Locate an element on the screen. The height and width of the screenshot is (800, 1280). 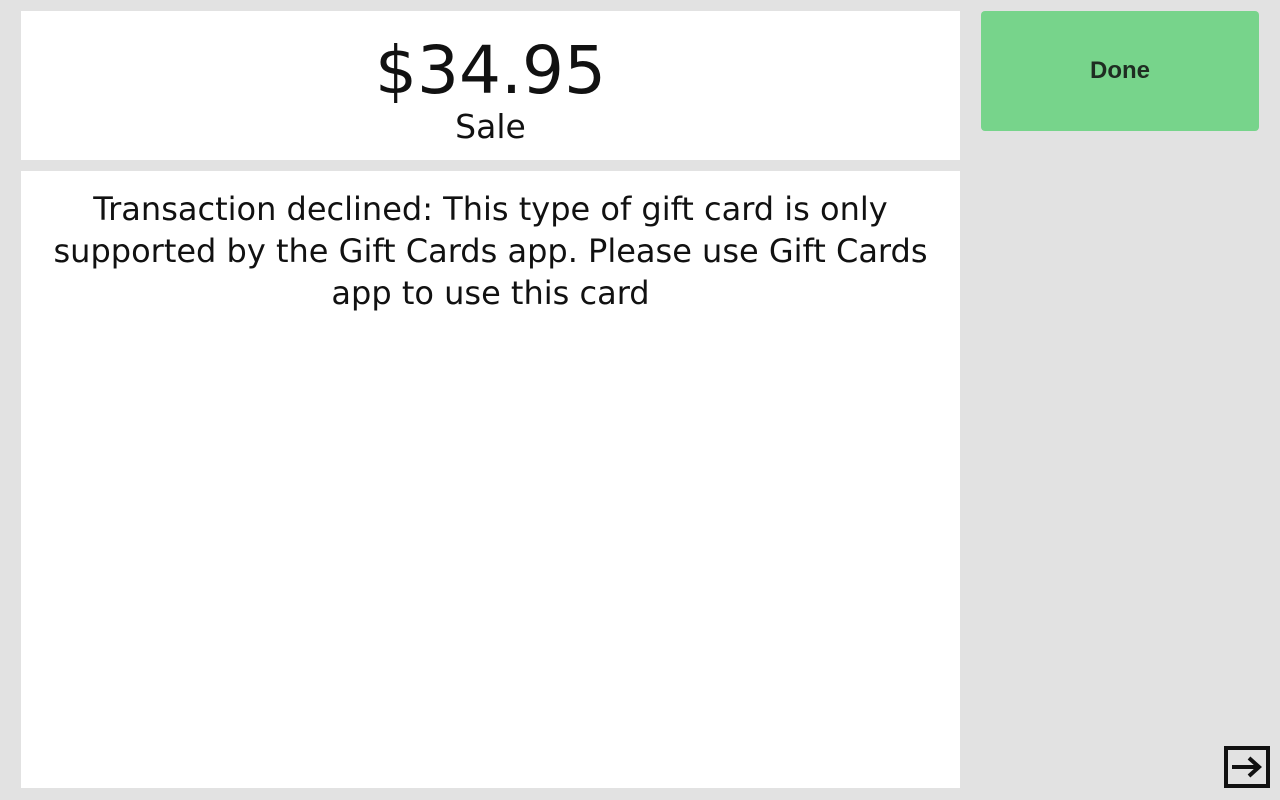
amount-panel: $34.95 Sale is located at coordinates (490, 85).